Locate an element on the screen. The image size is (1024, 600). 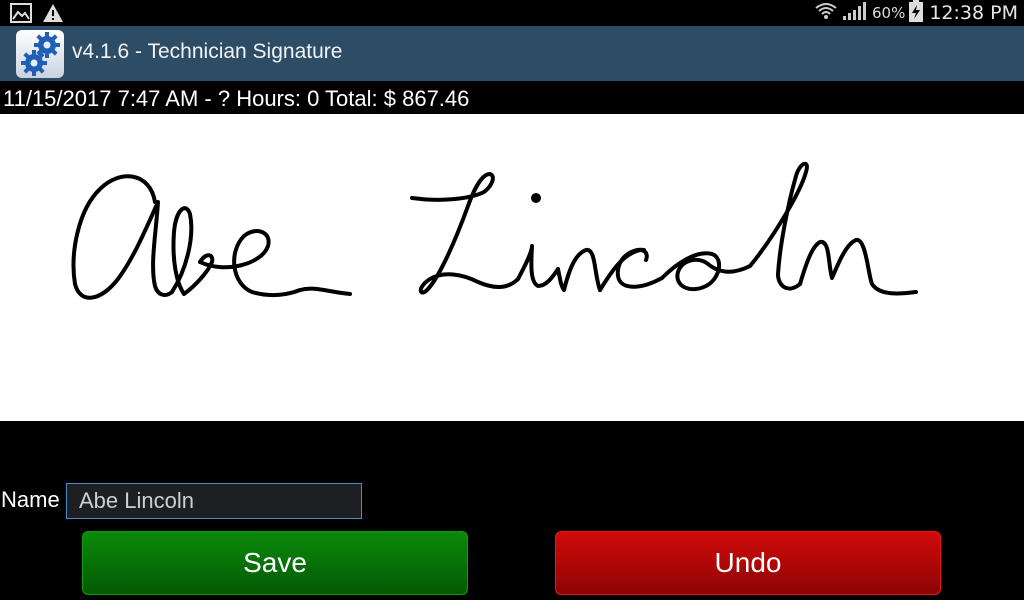
battery-charging-icon is located at coordinates (916, 13).